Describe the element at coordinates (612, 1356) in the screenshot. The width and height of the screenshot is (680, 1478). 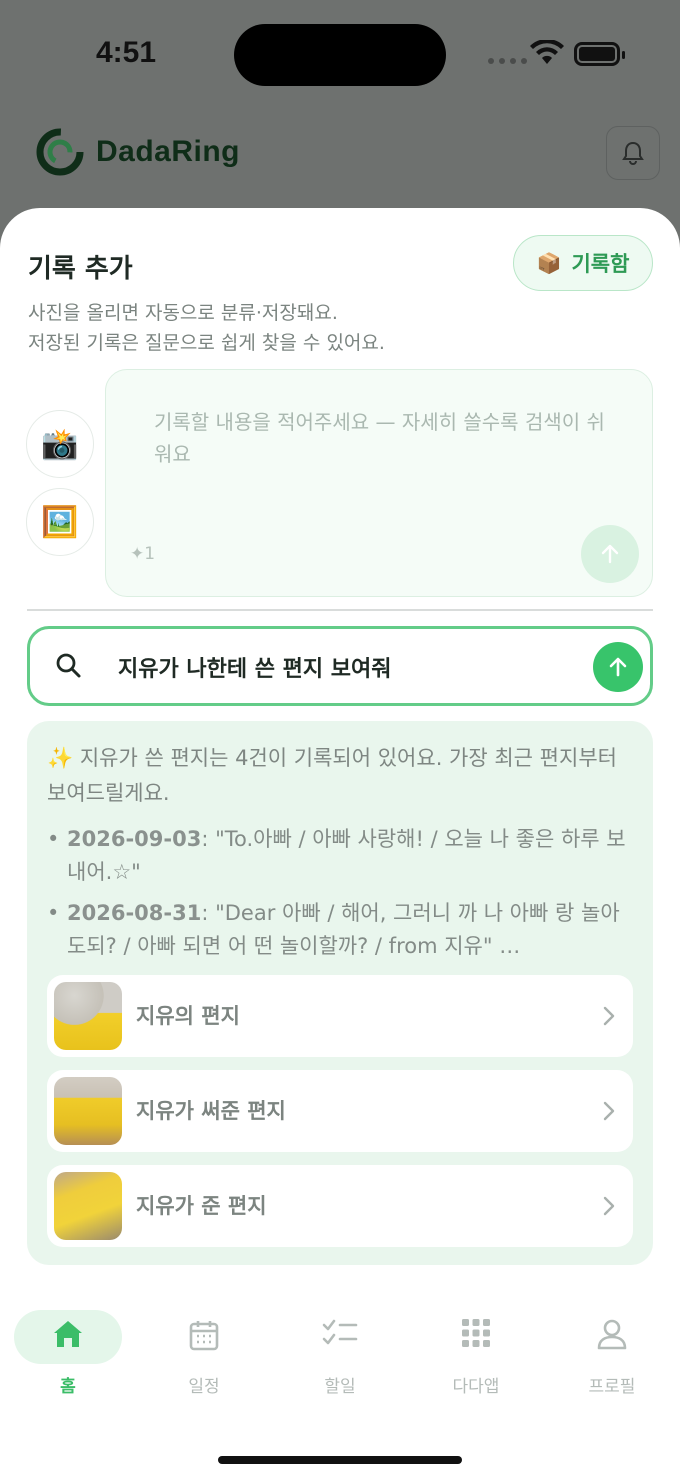
I see `tab-profile: 프로필` at that location.